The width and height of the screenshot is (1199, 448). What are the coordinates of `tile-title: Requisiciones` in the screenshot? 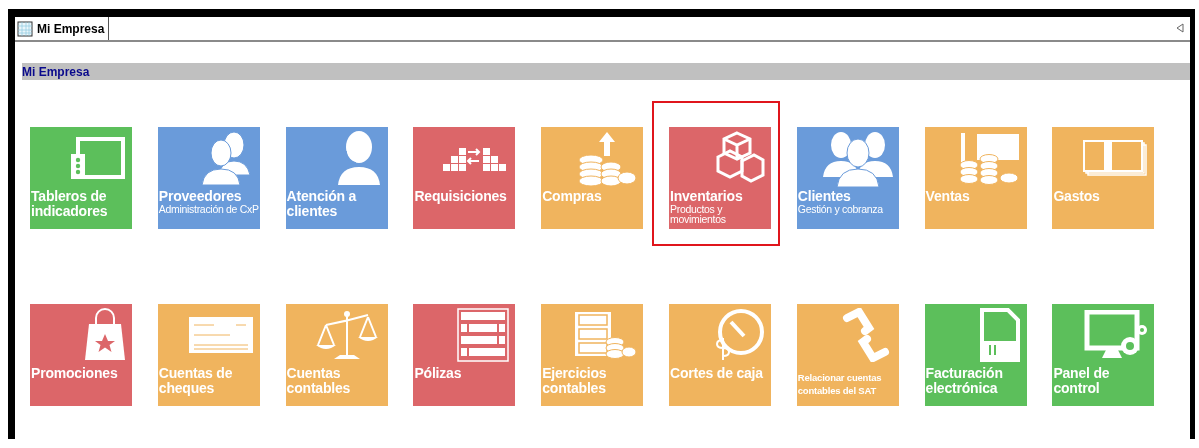 It's located at (461, 196).